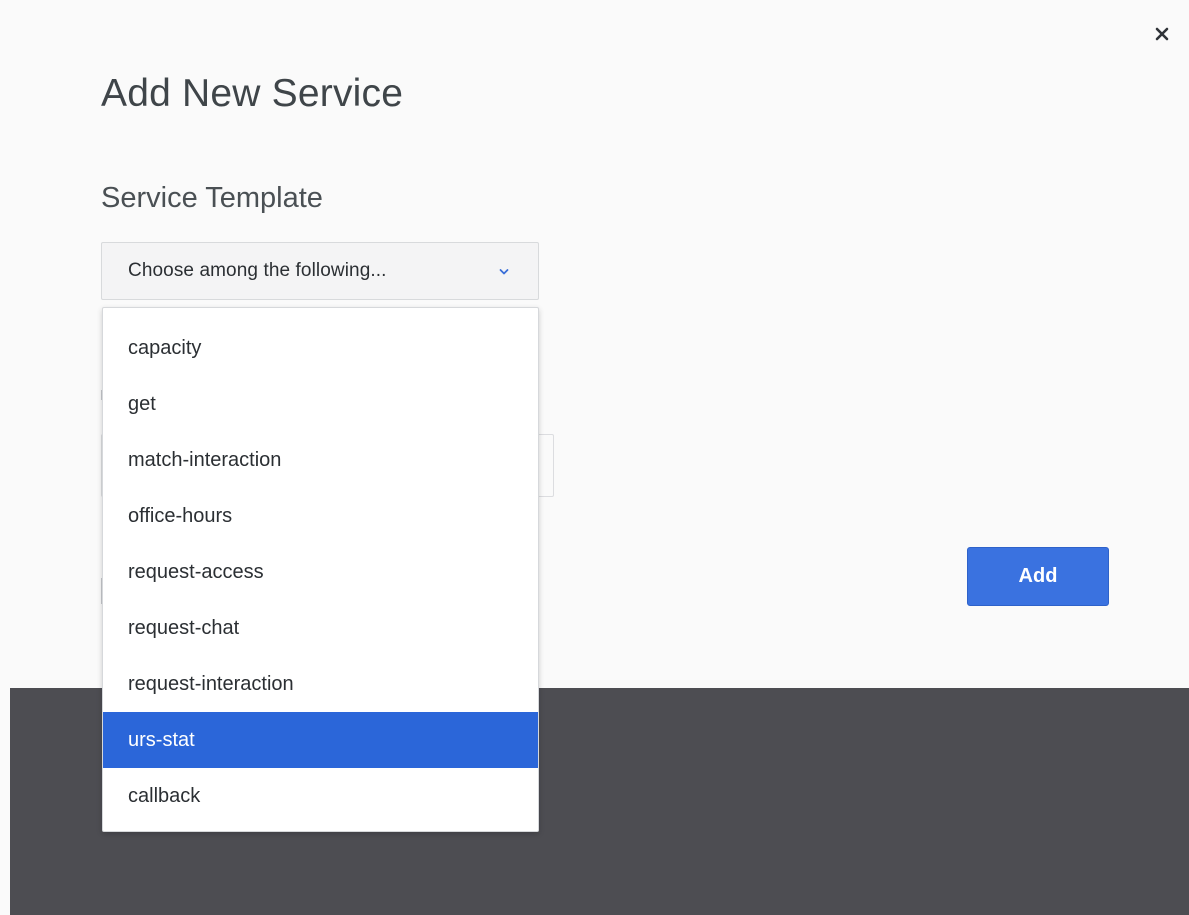 This screenshot has width=1189, height=915. What do you see at coordinates (1038, 576) in the screenshot?
I see `add-button: Add` at bounding box center [1038, 576].